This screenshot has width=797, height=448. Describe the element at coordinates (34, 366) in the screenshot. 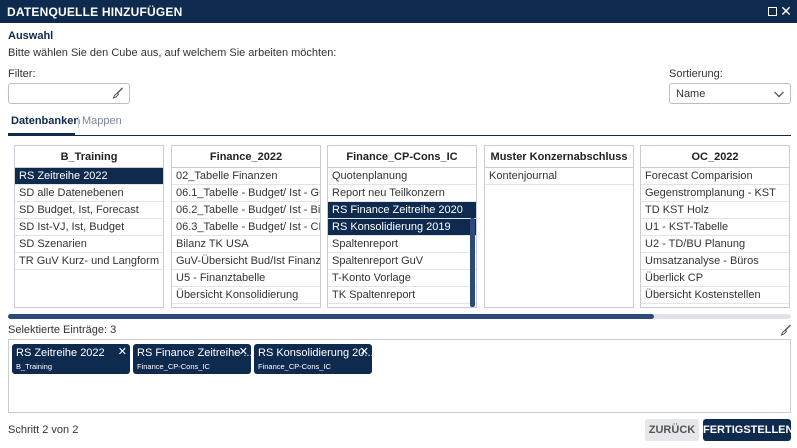

I see `chip-subtitle: B_Training` at that location.